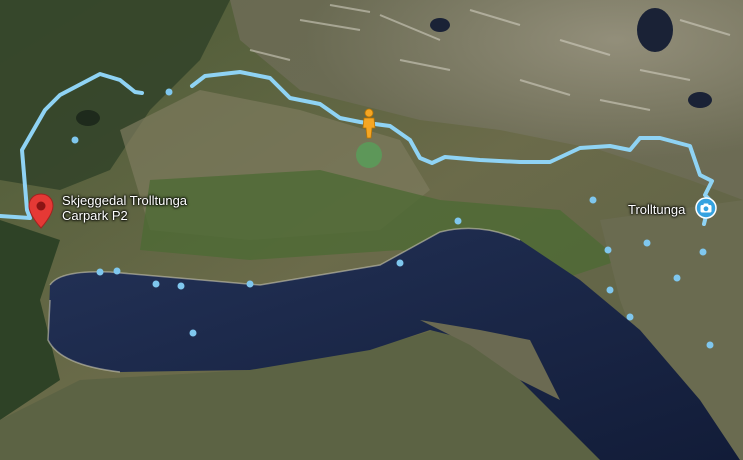 The height and width of the screenshot is (460, 743). I want to click on pegman-icon, so click(369, 124).